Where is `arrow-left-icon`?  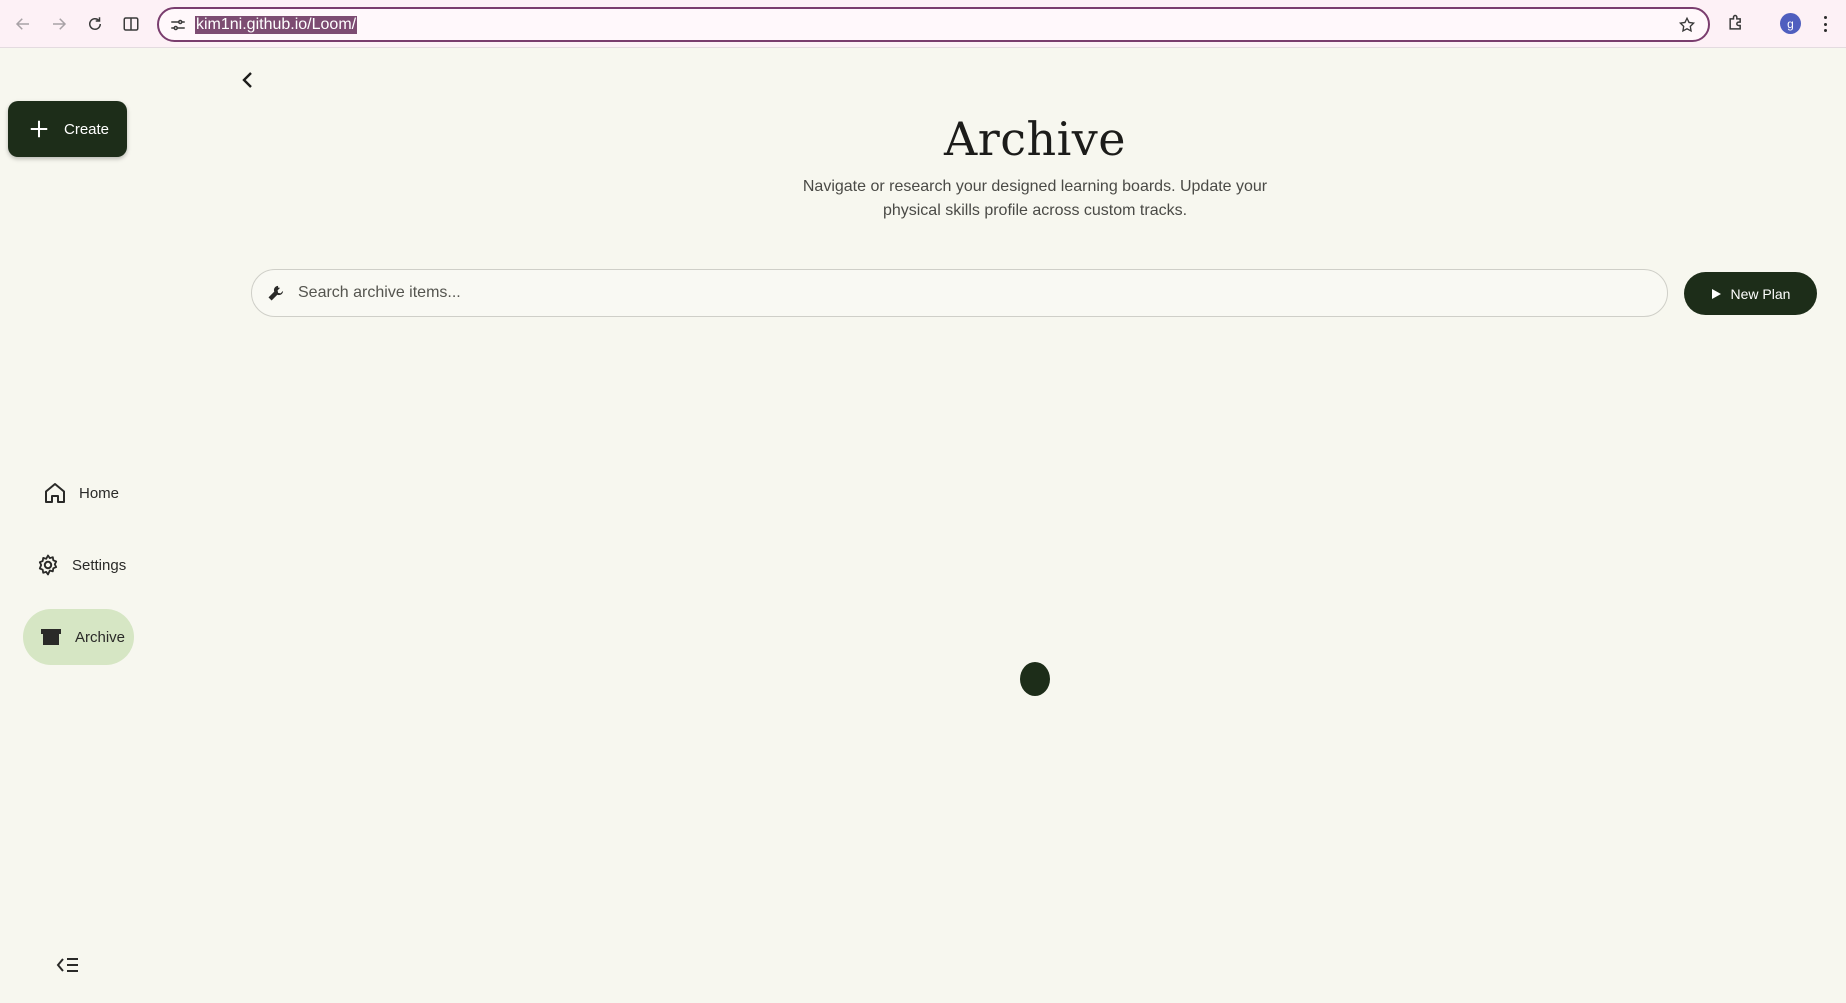 arrow-left-icon is located at coordinates (22, 24).